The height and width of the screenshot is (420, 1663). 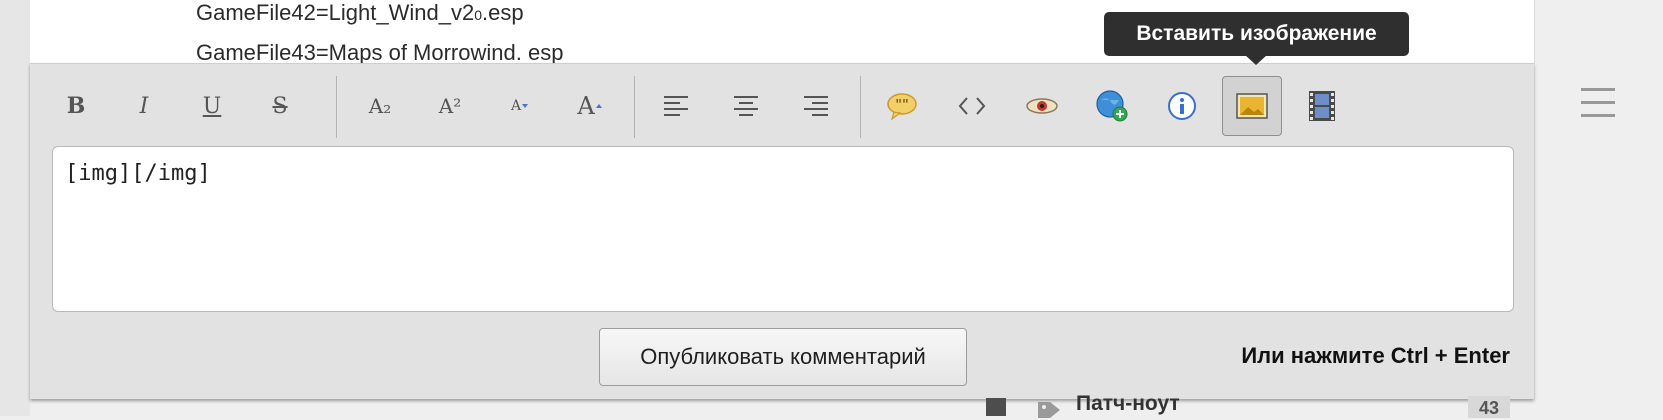 I want to click on align-right-button, so click(x=816, y=106).